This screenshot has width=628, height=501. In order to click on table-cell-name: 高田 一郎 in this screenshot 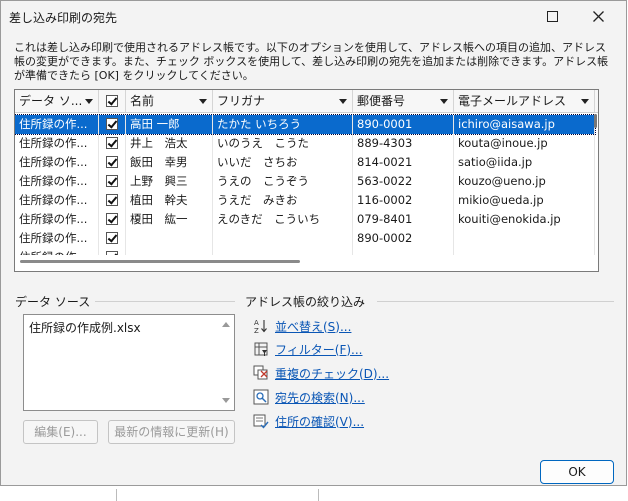, I will do `click(169, 124)`.